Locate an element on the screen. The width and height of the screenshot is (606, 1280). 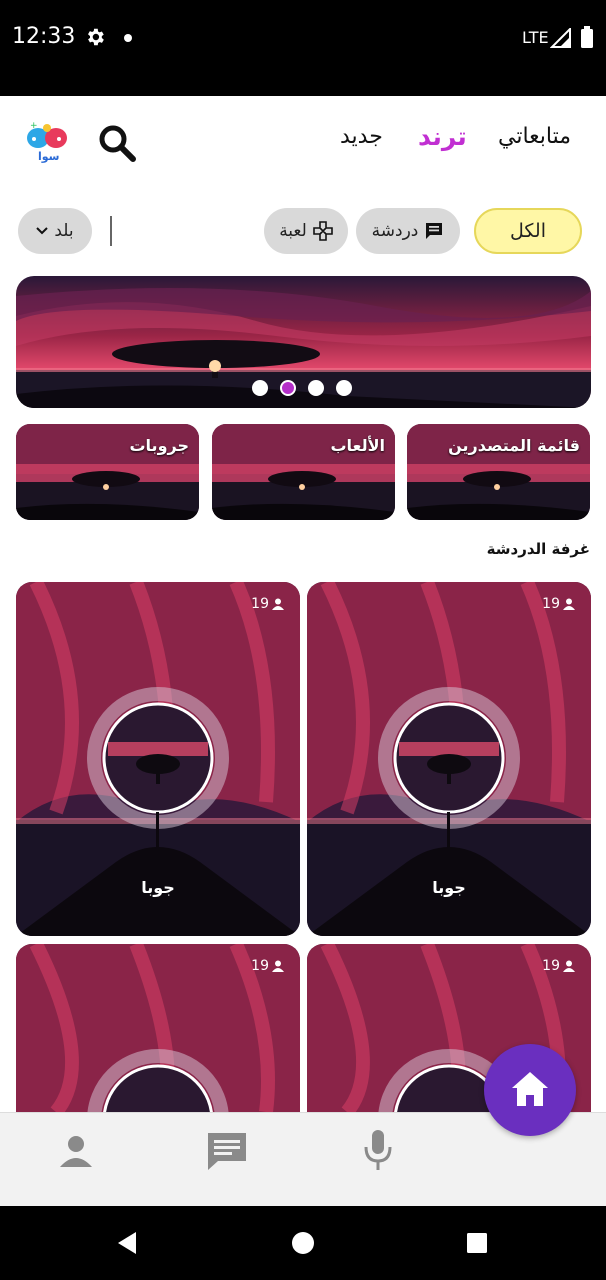
filter-country-dropdown: بلد is located at coordinates (55, 231).